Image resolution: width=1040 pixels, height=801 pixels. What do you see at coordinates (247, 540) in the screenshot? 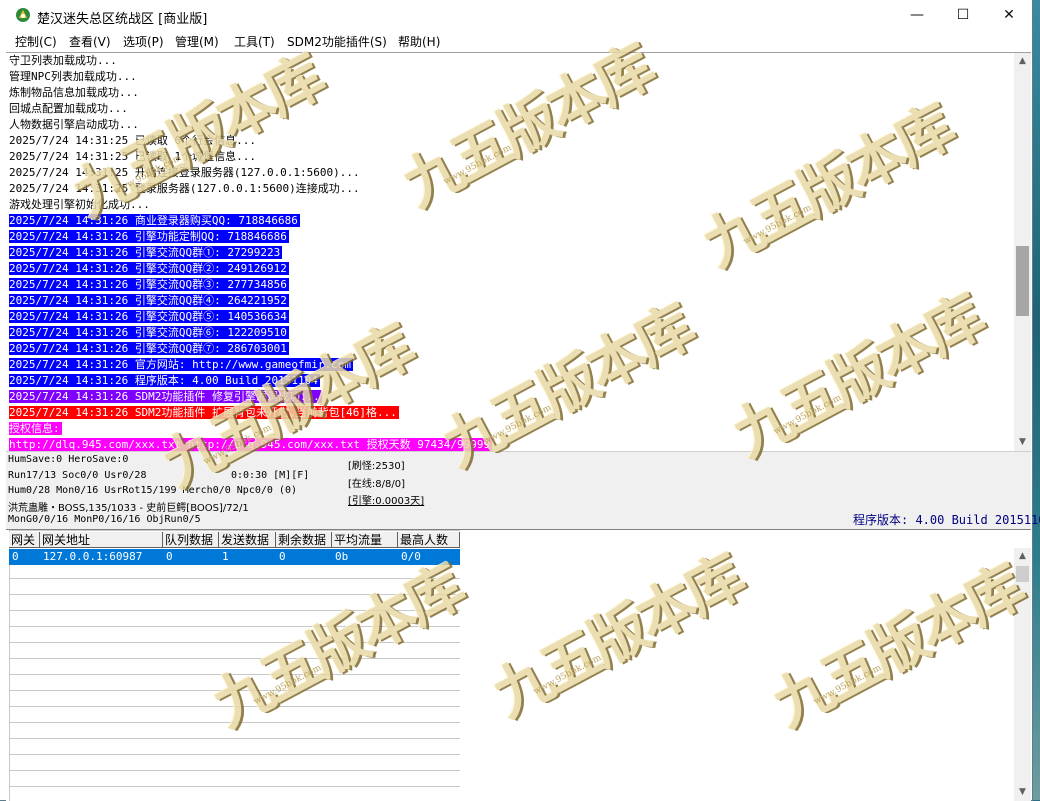
I see `col-send-data: 发送数据` at bounding box center [247, 540].